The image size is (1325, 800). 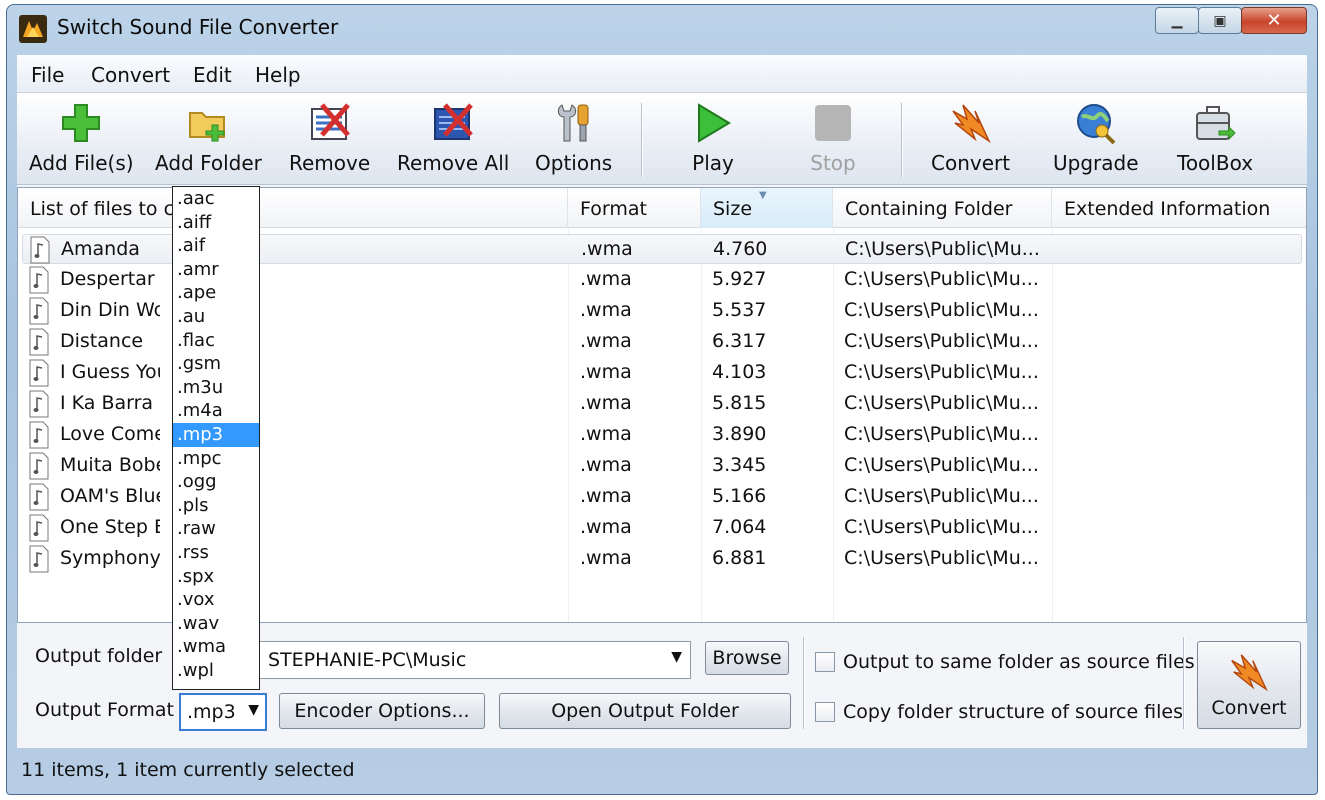 I want to click on col-header-format: Format, so click(x=634, y=208).